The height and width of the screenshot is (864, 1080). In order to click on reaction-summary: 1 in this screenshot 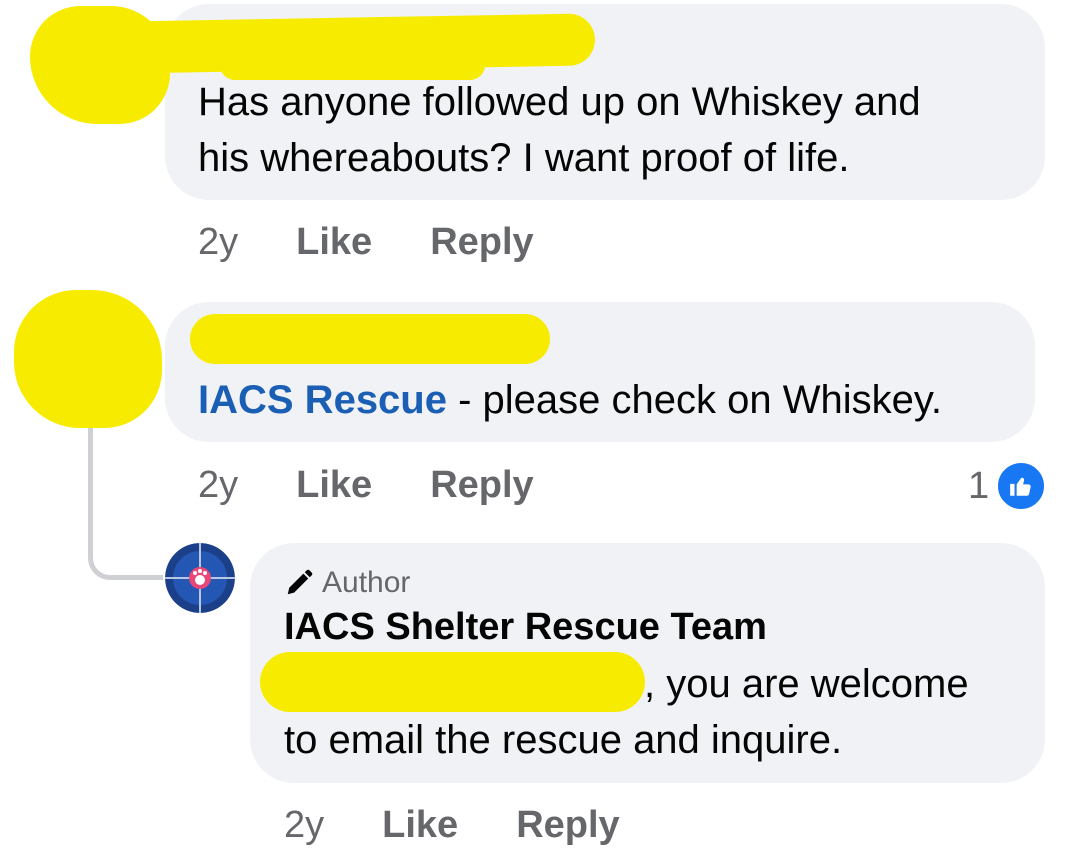, I will do `click(1008, 486)`.